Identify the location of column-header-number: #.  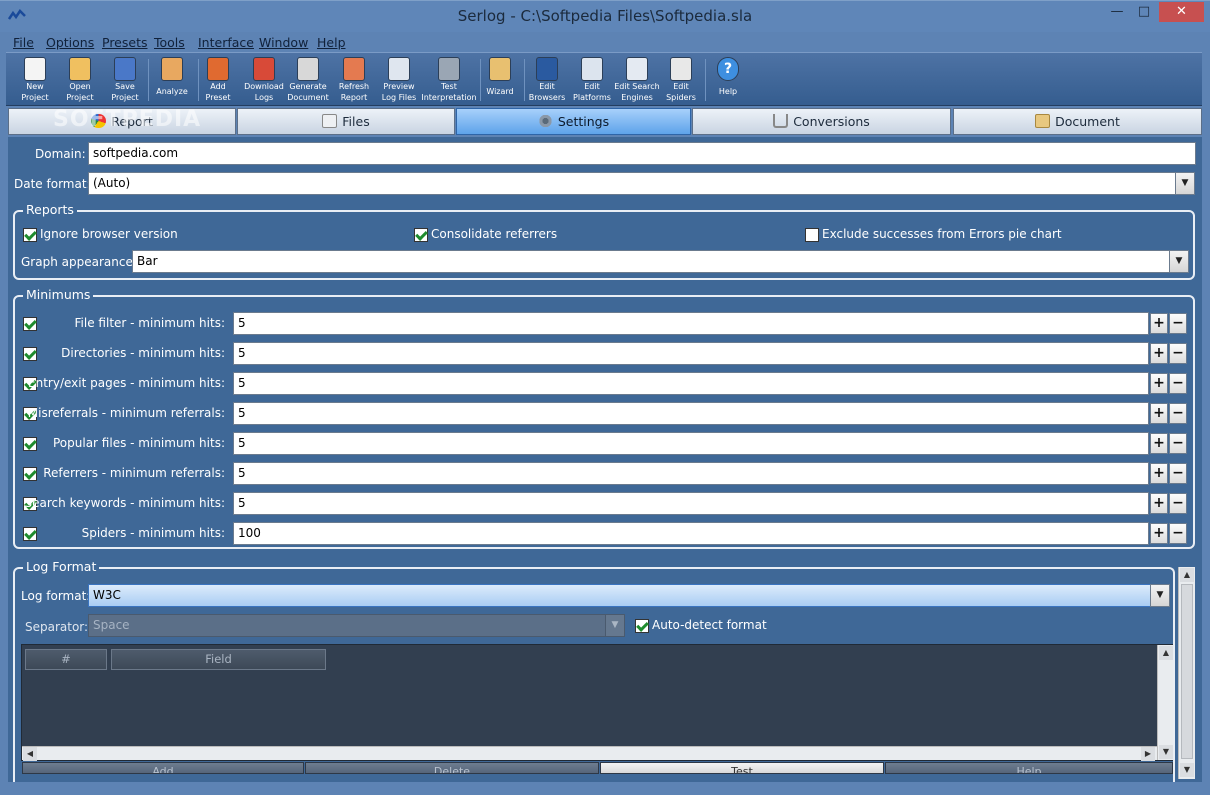
(66, 659).